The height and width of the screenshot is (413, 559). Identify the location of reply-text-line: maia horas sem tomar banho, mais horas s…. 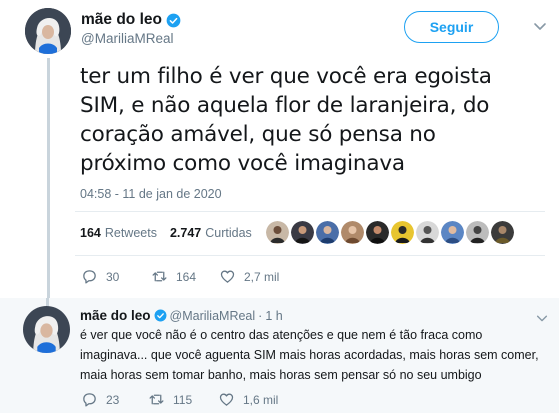
(281, 375).